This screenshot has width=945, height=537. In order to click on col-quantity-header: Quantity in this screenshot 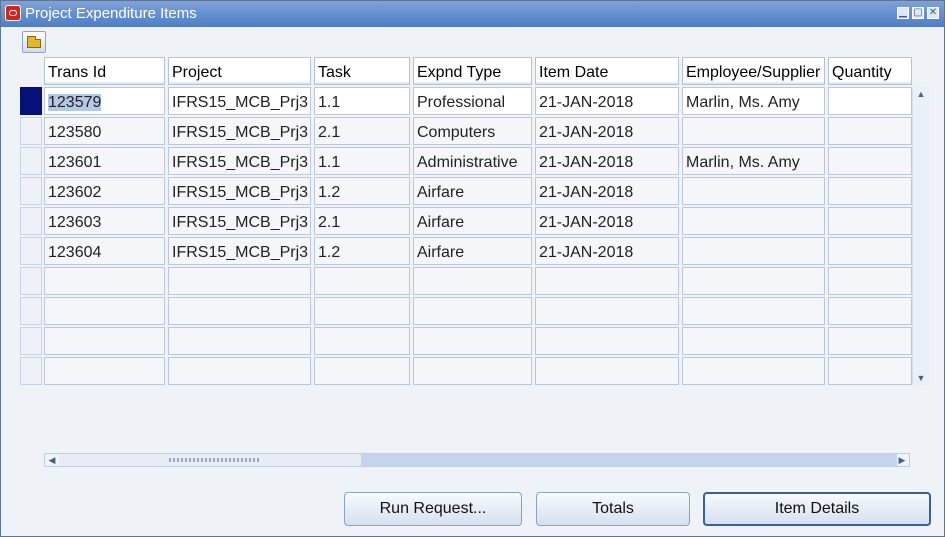, I will do `click(870, 71)`.